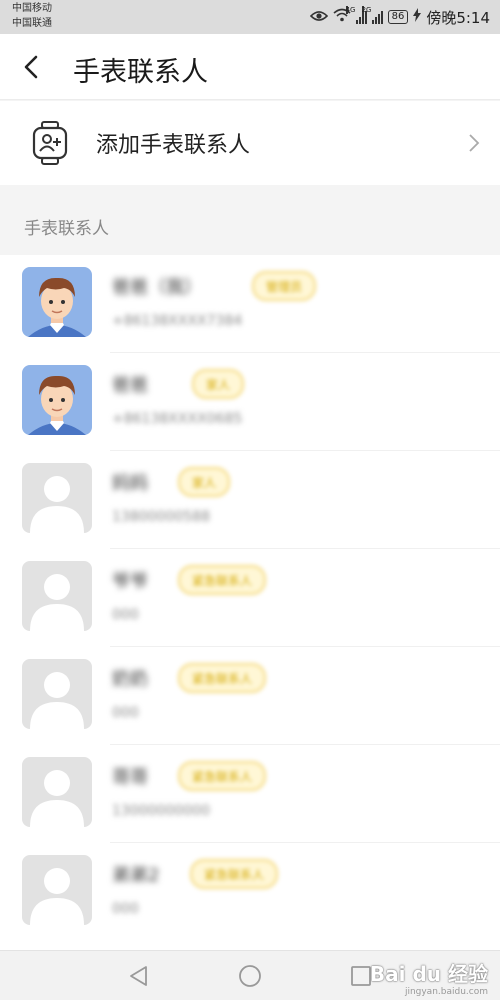  I want to click on back-button, so click(33, 67).